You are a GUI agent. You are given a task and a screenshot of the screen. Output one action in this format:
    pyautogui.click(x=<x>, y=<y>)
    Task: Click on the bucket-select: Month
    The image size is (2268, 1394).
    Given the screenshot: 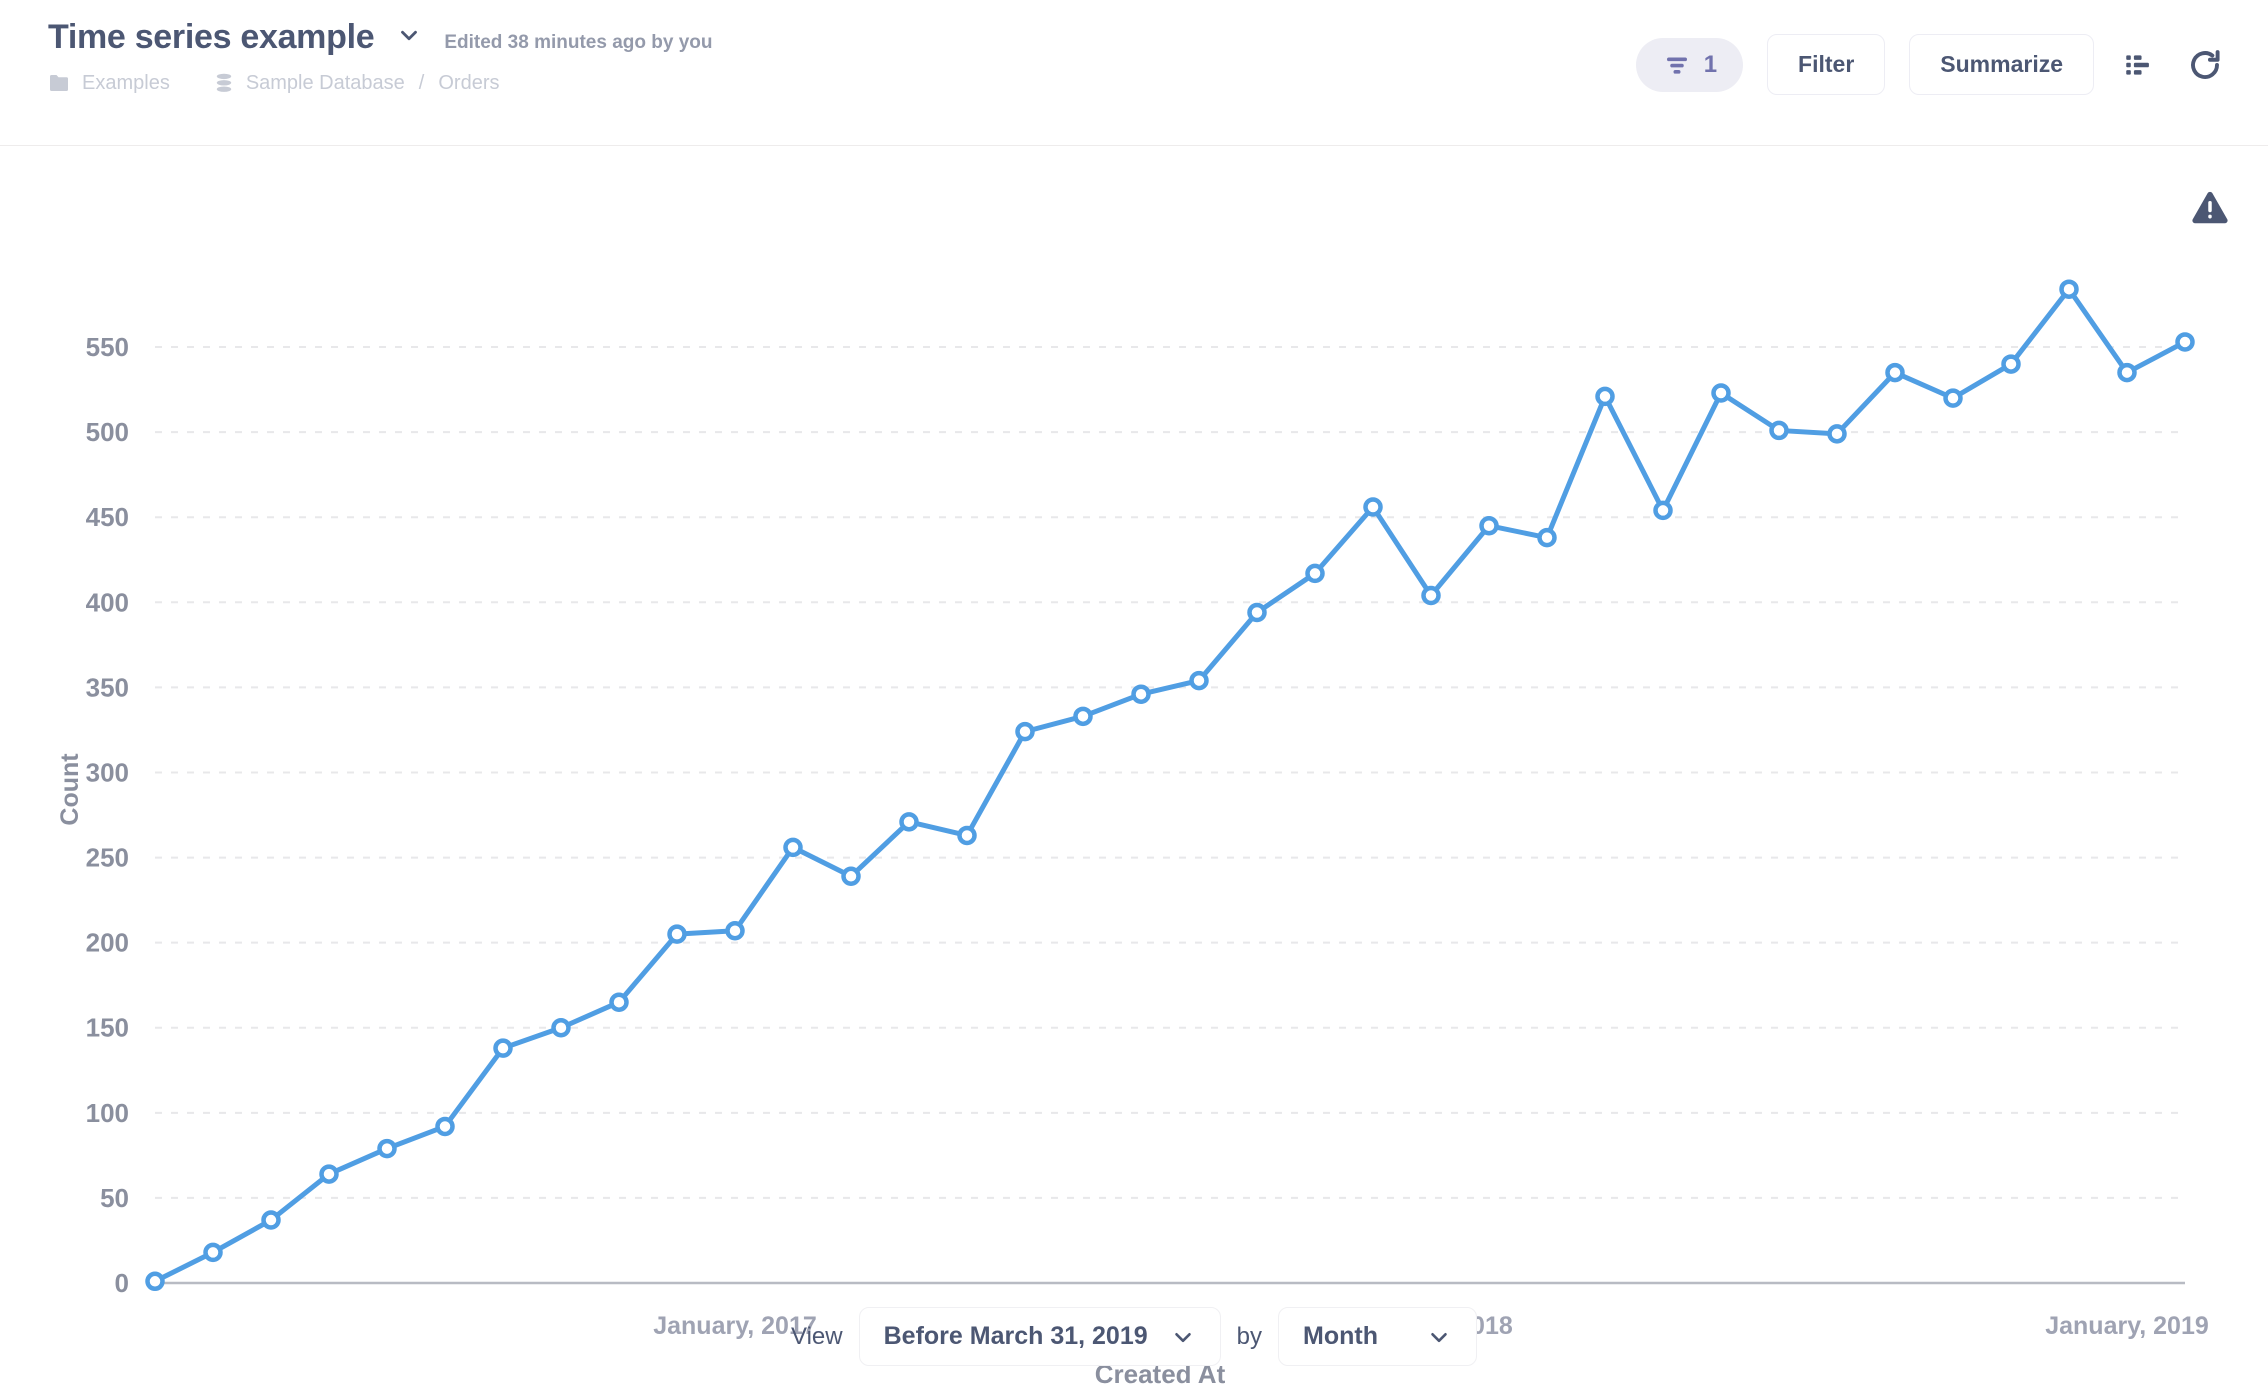 What is the action you would take?
    pyautogui.click(x=1377, y=1336)
    